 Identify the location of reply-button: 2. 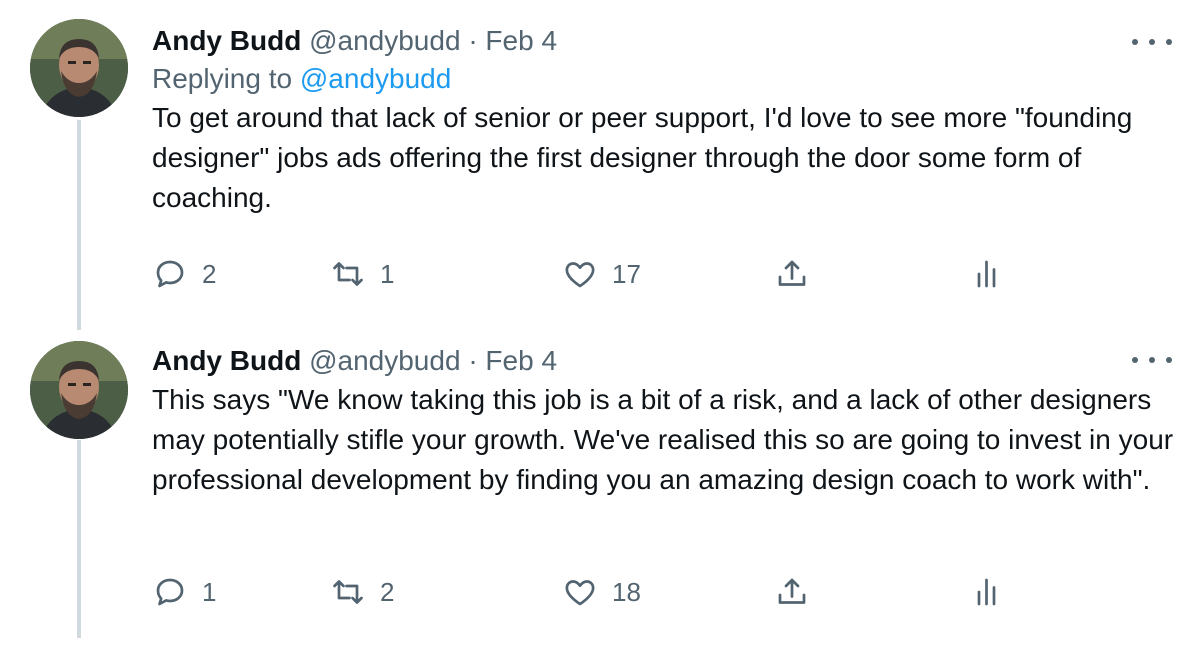
(184, 274).